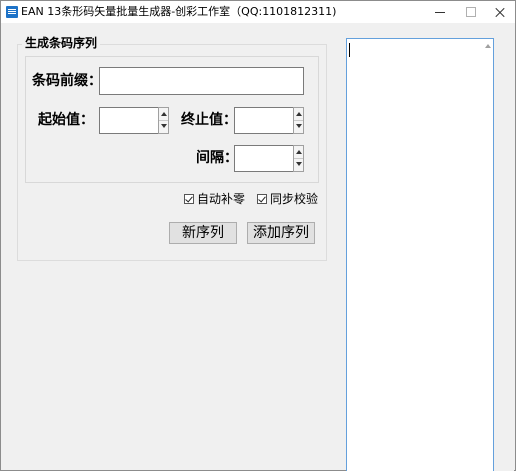 This screenshot has width=516, height=471. I want to click on title-bar: EAN 13条形码矢量批量生成器-创彩工作室（QQ:1101812311), so click(258, 12).